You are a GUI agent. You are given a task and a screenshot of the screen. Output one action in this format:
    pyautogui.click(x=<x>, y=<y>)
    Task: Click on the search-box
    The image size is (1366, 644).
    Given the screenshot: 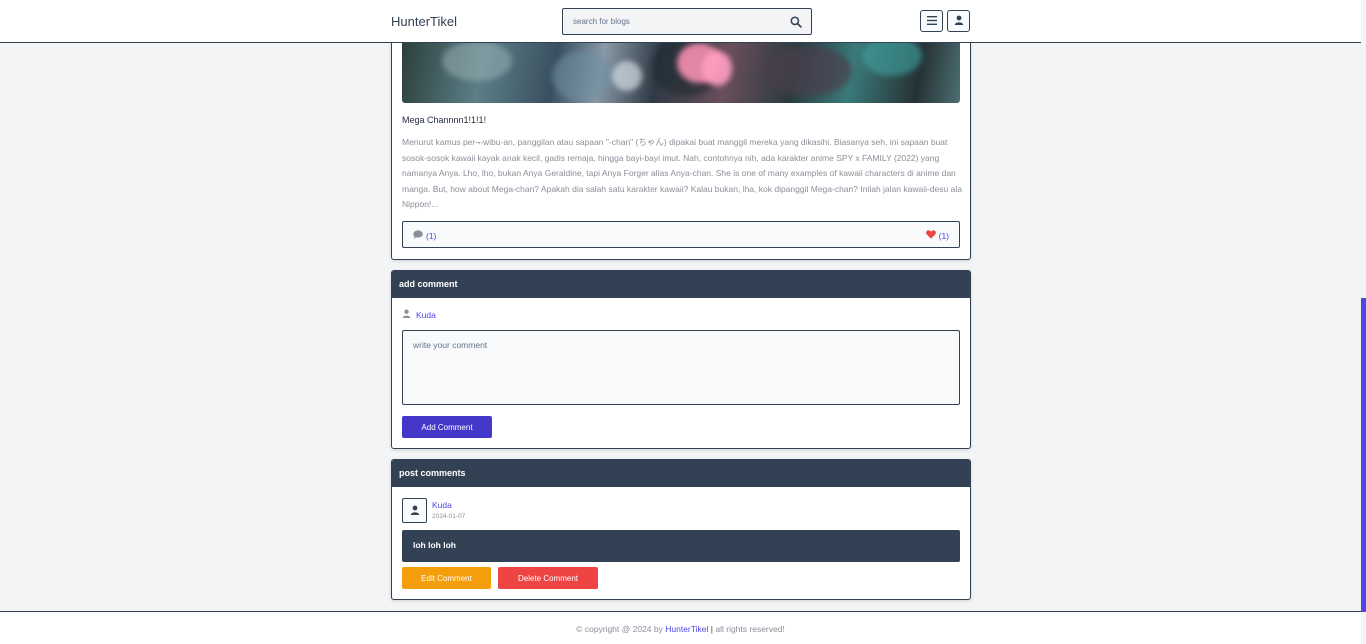 What is the action you would take?
    pyautogui.click(x=687, y=21)
    